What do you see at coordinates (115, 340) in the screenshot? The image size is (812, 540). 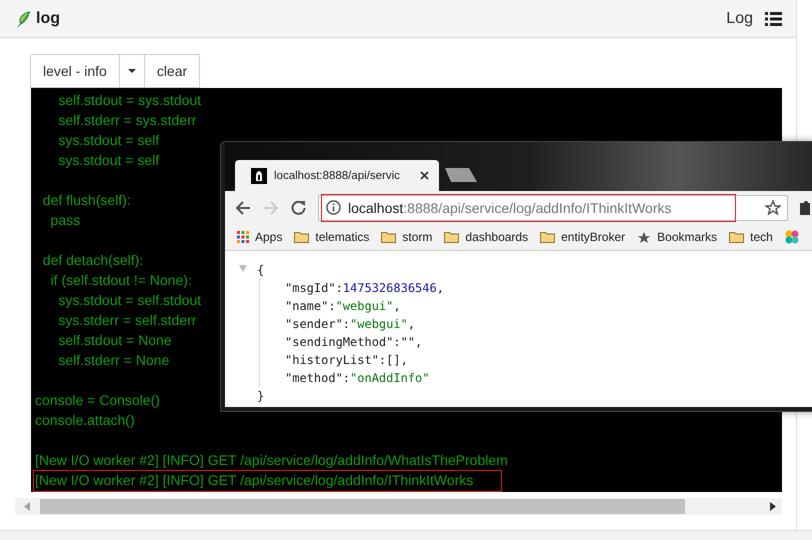 I see `console-line: self.stdout = None` at bounding box center [115, 340].